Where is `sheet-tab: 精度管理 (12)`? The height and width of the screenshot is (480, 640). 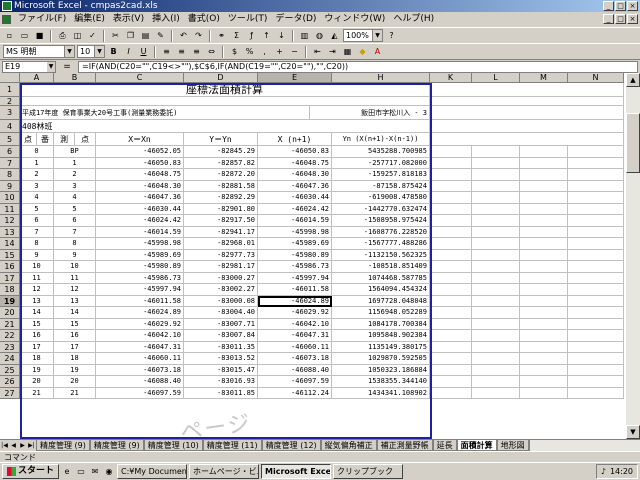
sheet-tab: 精度管理 (12) is located at coordinates (291, 445).